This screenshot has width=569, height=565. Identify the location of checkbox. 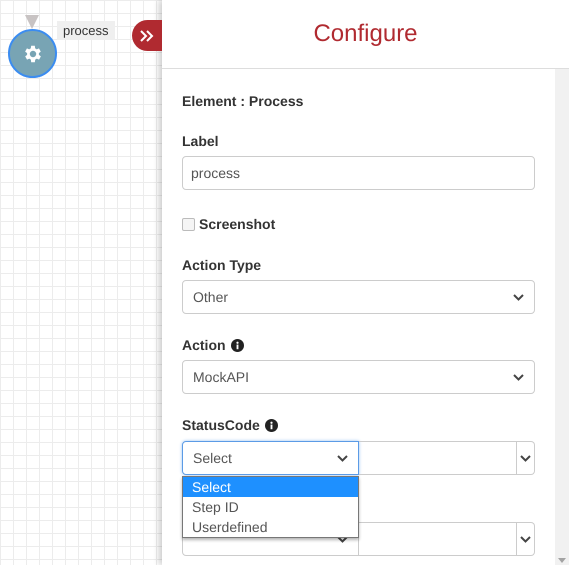
(188, 224).